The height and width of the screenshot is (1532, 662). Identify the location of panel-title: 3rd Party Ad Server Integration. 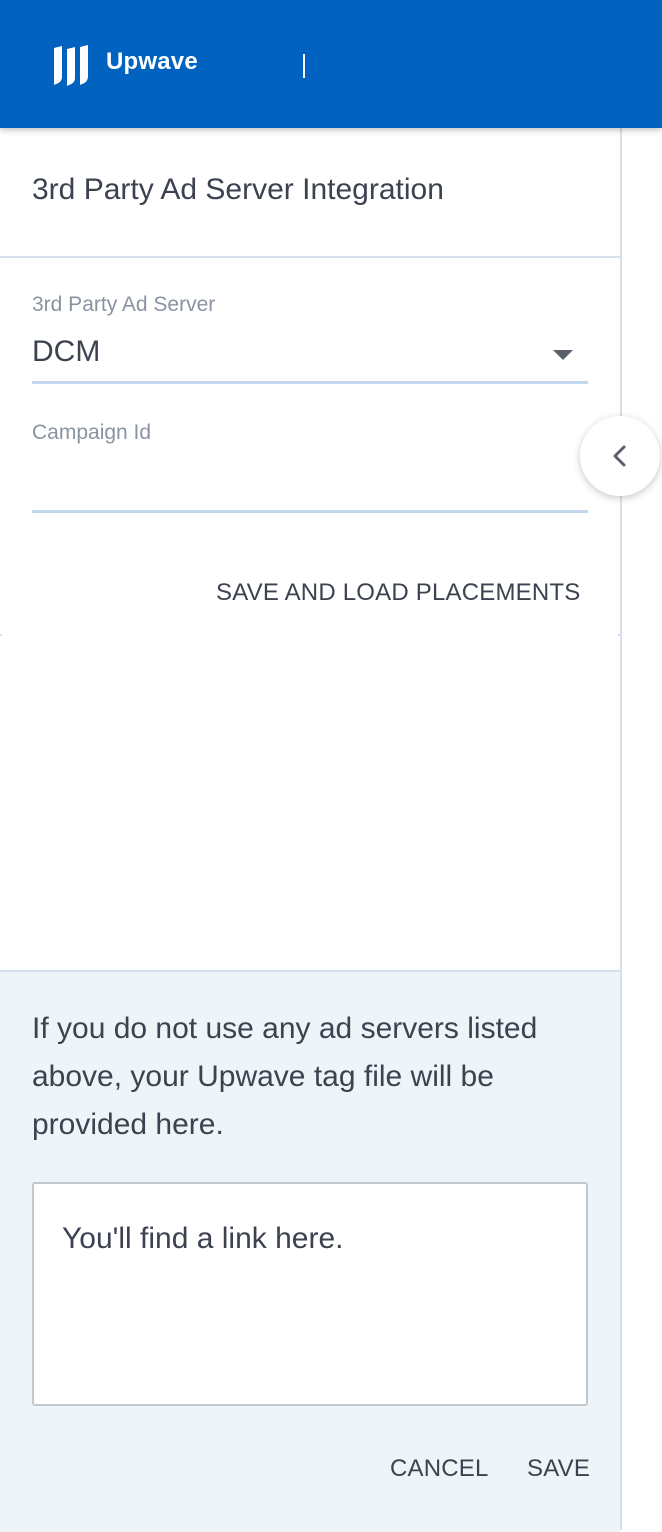
(238, 189).